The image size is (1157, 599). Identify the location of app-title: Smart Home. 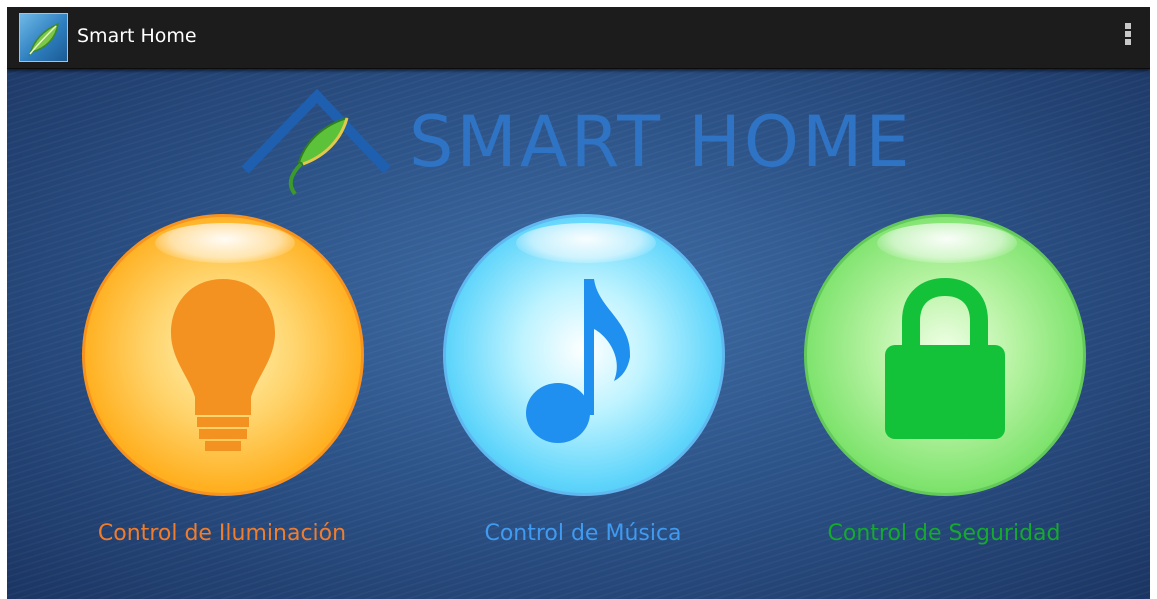
(137, 36).